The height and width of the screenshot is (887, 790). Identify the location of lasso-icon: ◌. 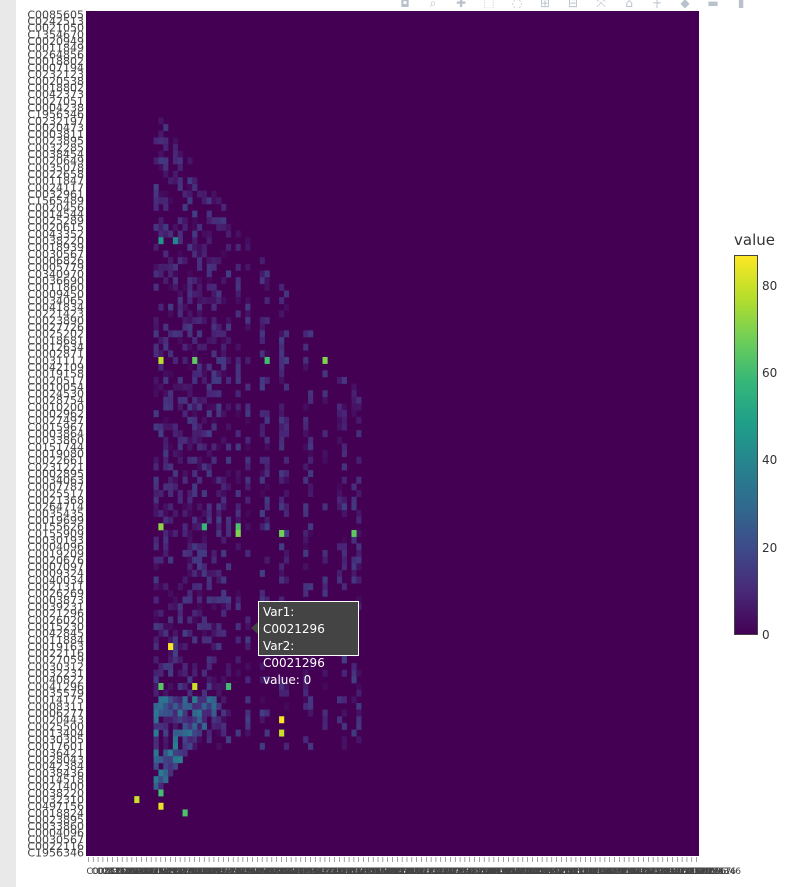
(517, 4).